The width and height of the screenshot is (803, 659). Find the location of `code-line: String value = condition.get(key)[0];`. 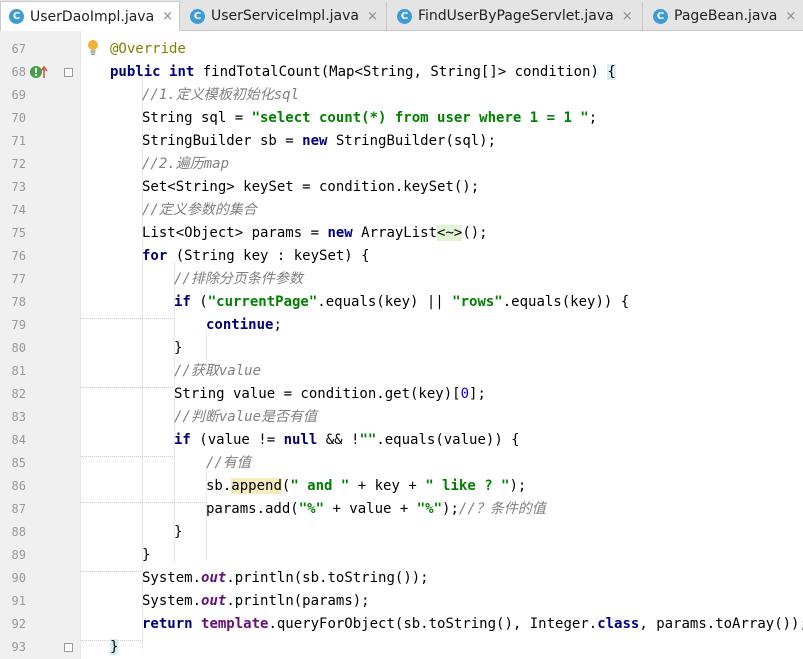

code-line: String value = condition.get(key)[0]; is located at coordinates (330, 394).